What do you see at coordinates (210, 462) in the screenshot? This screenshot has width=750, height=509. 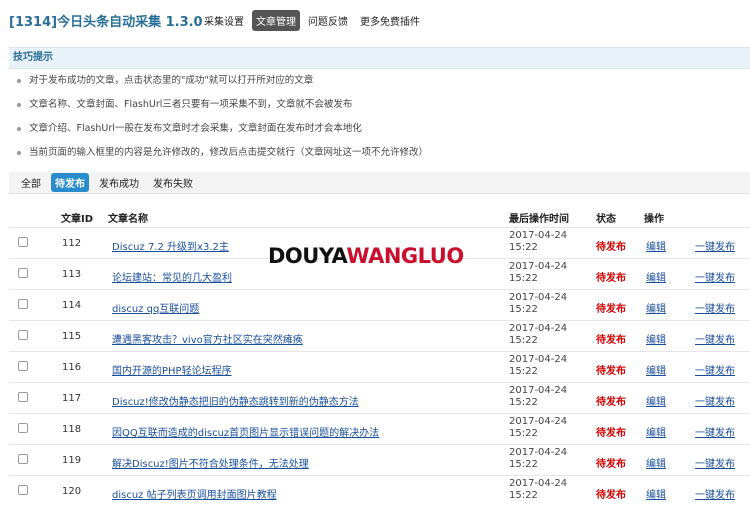 I see `article-title-link: 解决Discuz!图片不符合处理条件，无法处理` at bounding box center [210, 462].